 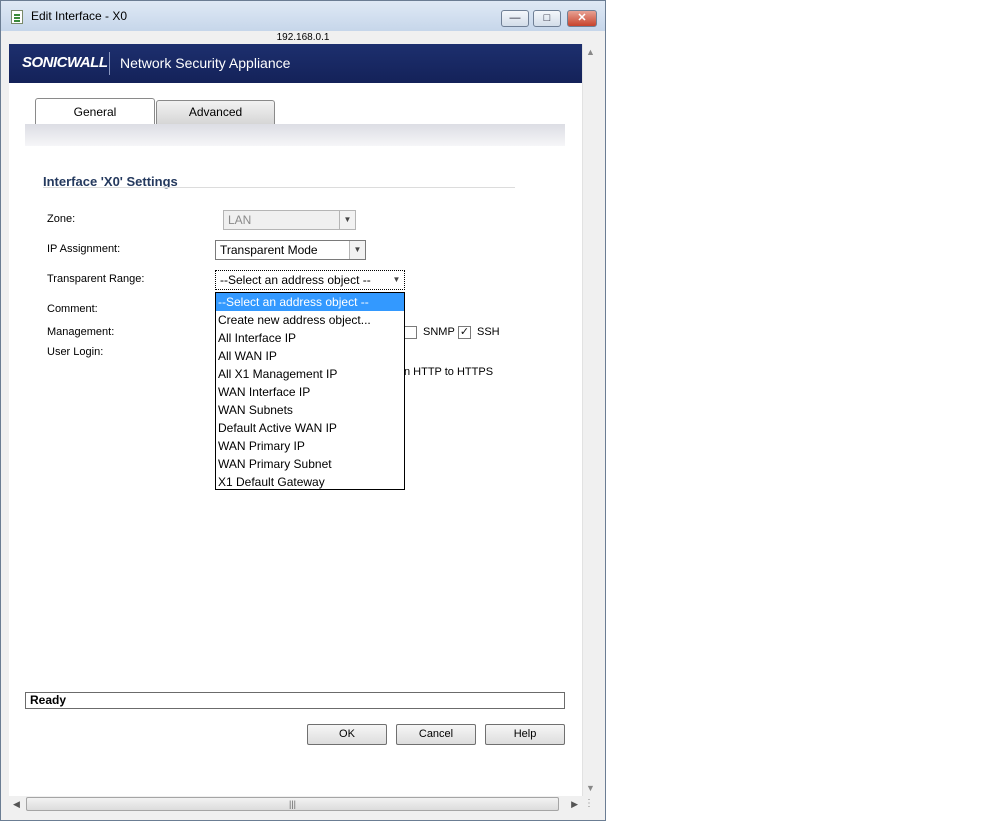 I want to click on transparent-range-select: --Select an address object -- ▼, so click(x=310, y=280).